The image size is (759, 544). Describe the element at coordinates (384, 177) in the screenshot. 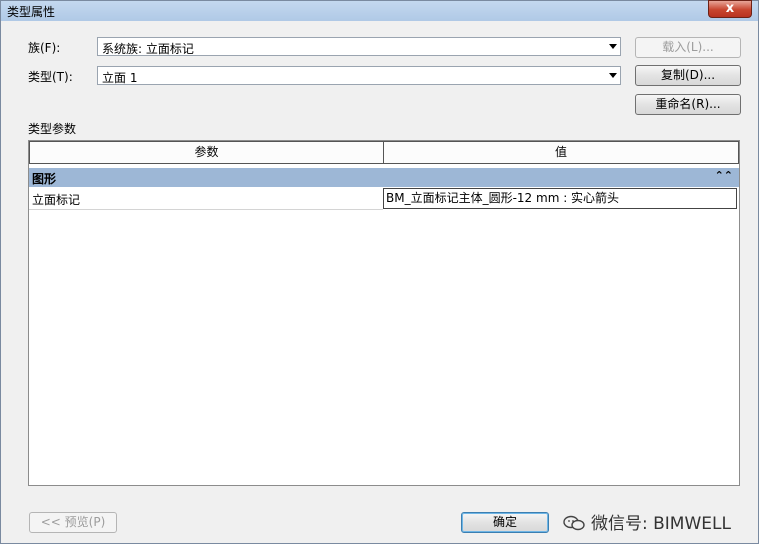

I see `group-row-graphics: 图形 ⌃⌃` at that location.